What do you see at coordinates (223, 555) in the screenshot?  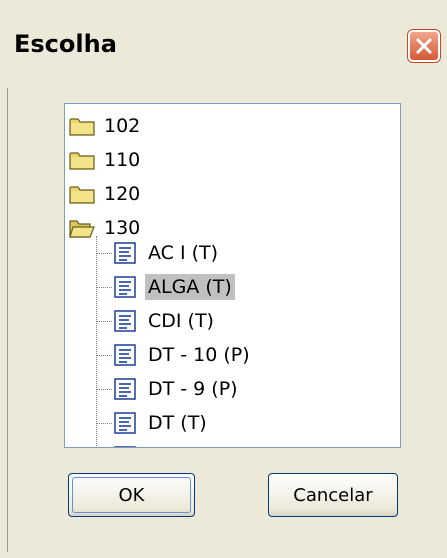 I see `window-frame-bottom` at bounding box center [223, 555].